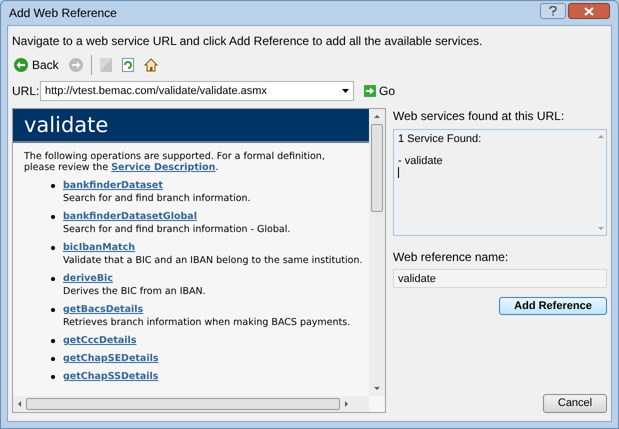  I want to click on operation-link: getBacsDetails, so click(103, 309).